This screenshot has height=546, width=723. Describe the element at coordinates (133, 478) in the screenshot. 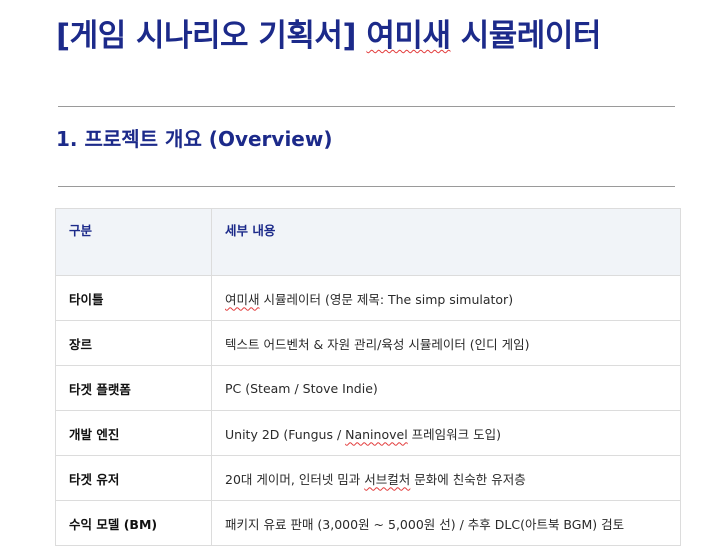

I see `row-label: 타겟 유저` at that location.